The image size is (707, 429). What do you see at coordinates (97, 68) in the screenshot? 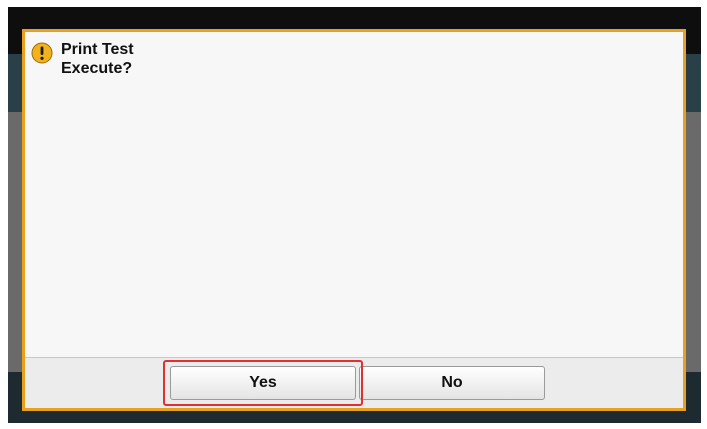
I see `dialog-question: Execute?` at bounding box center [97, 68].